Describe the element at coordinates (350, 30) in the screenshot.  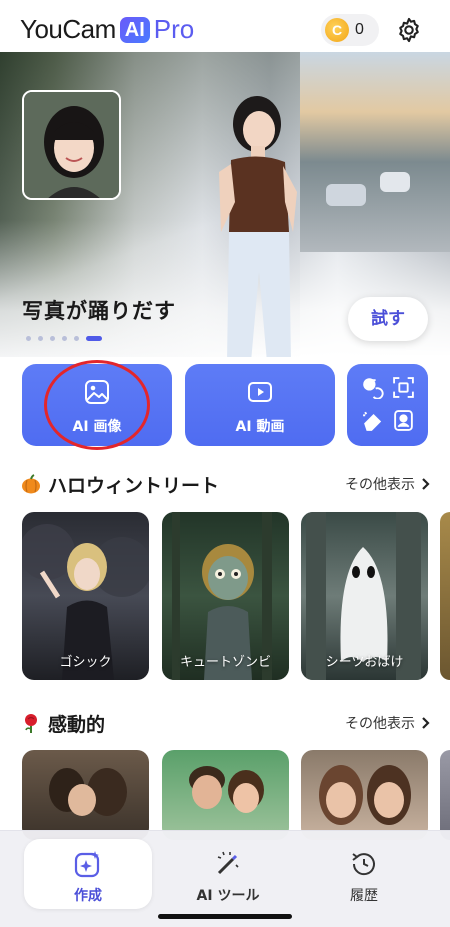
I see `coin-balance: C 0` at that location.